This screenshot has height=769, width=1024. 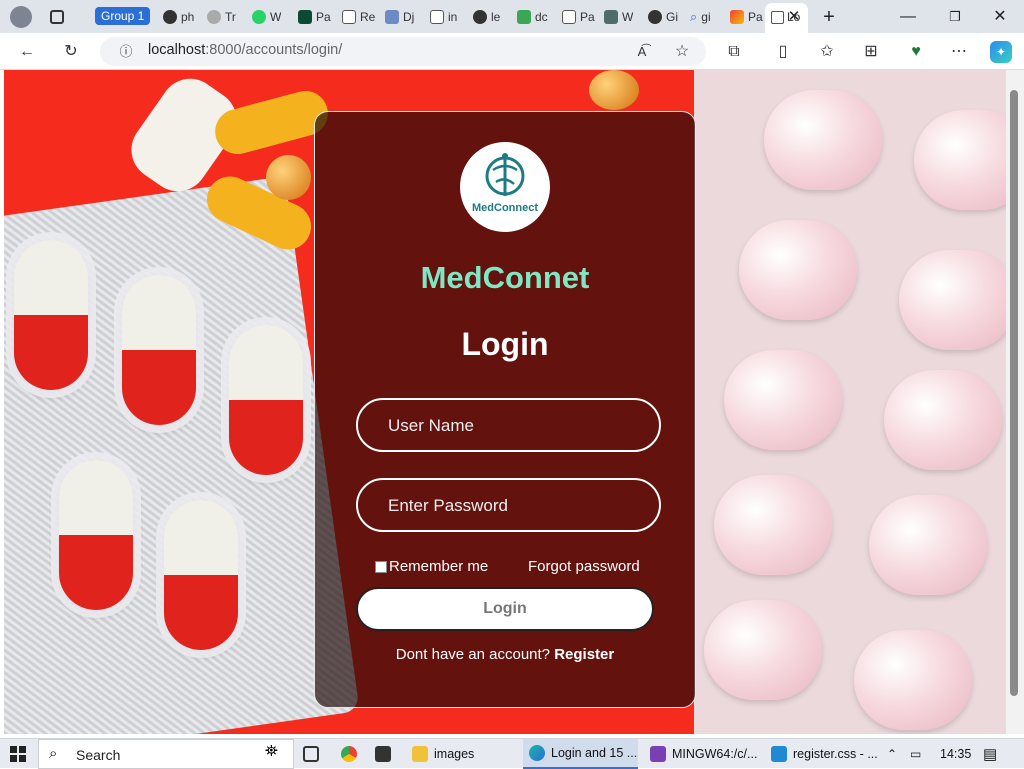 I want to click on tray-chevron-icon: ⌃, so click(x=892, y=754).